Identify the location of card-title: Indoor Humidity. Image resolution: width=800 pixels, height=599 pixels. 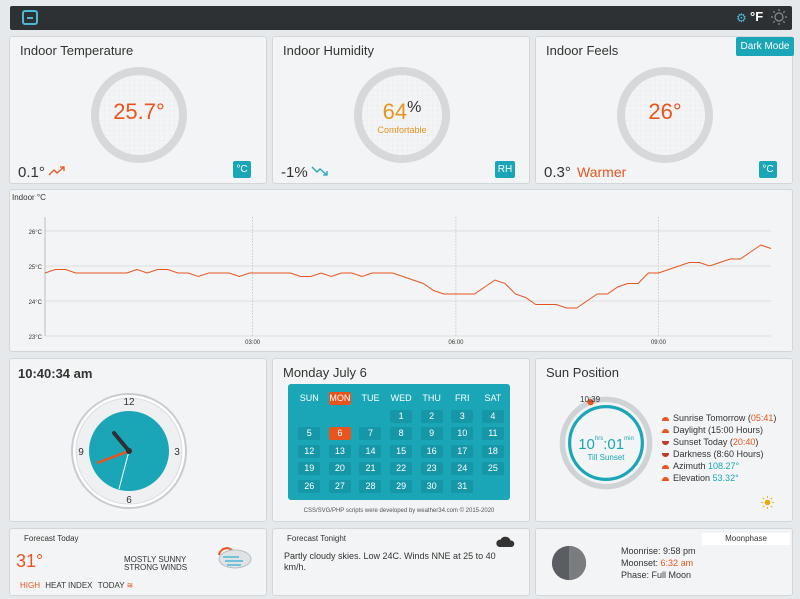
(329, 50).